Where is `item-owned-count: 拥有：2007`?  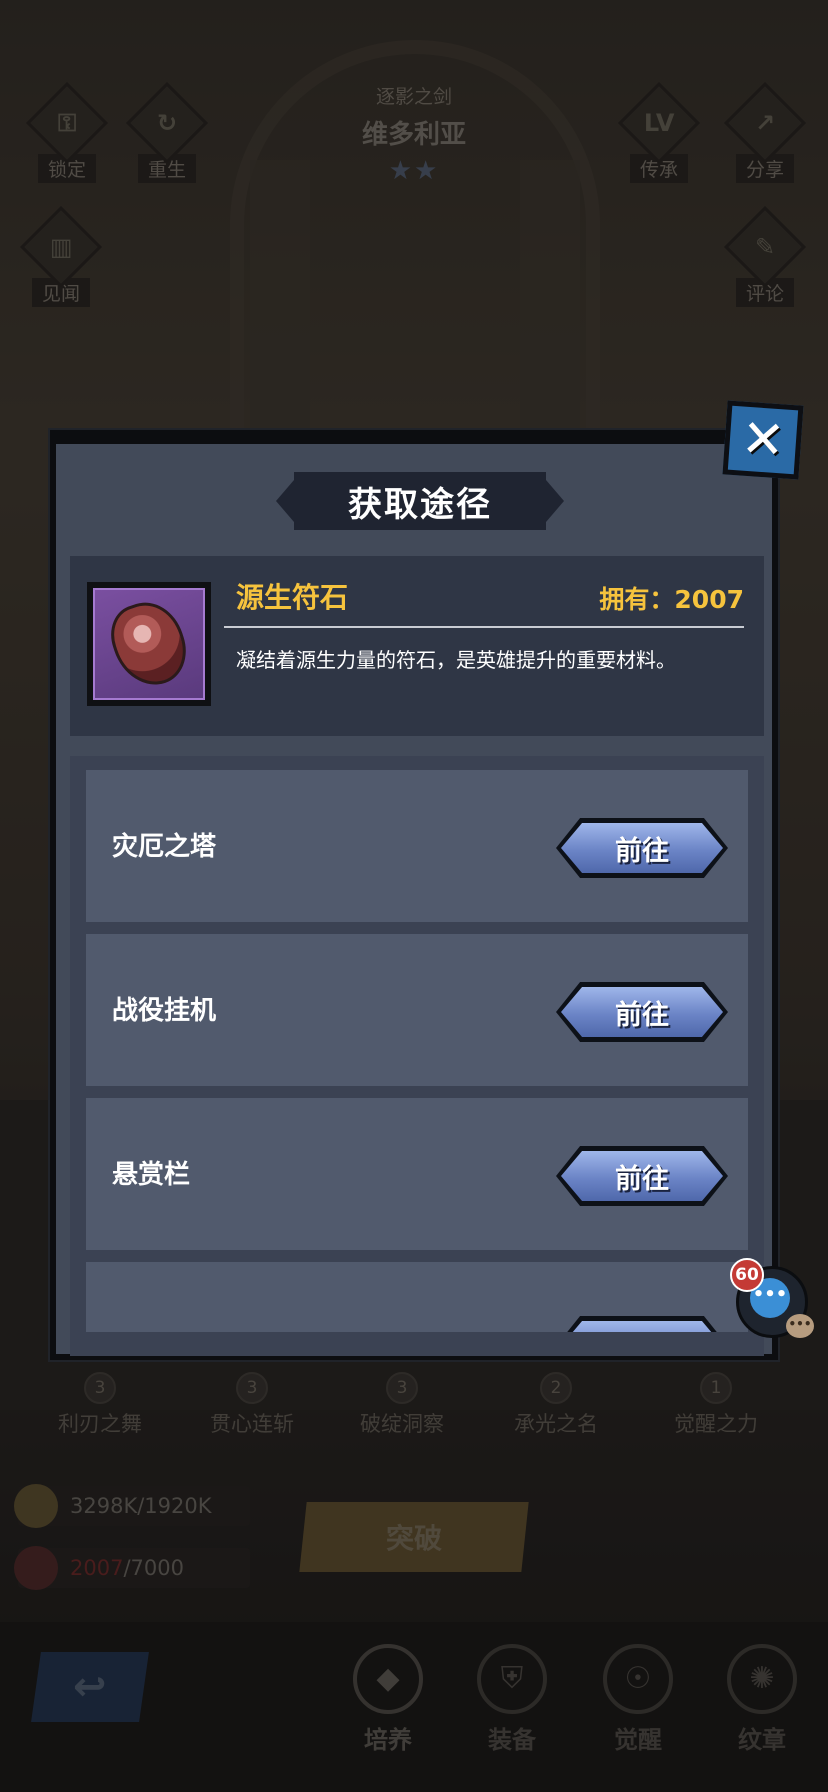
item-owned-count: 拥有：2007 is located at coordinates (671, 599).